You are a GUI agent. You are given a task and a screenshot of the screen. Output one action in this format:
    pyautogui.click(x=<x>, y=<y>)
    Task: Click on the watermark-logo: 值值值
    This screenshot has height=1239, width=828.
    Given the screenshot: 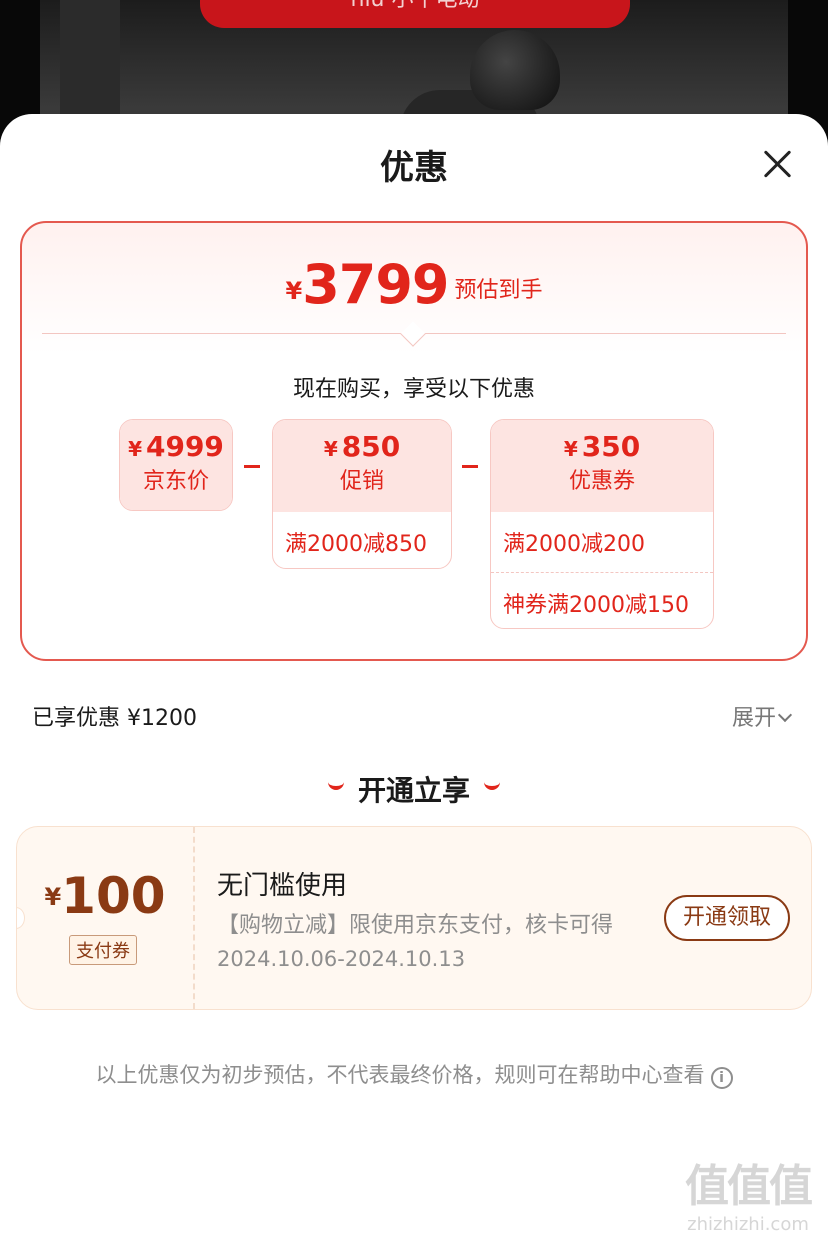 What is the action you would take?
    pyautogui.click(x=749, y=1186)
    